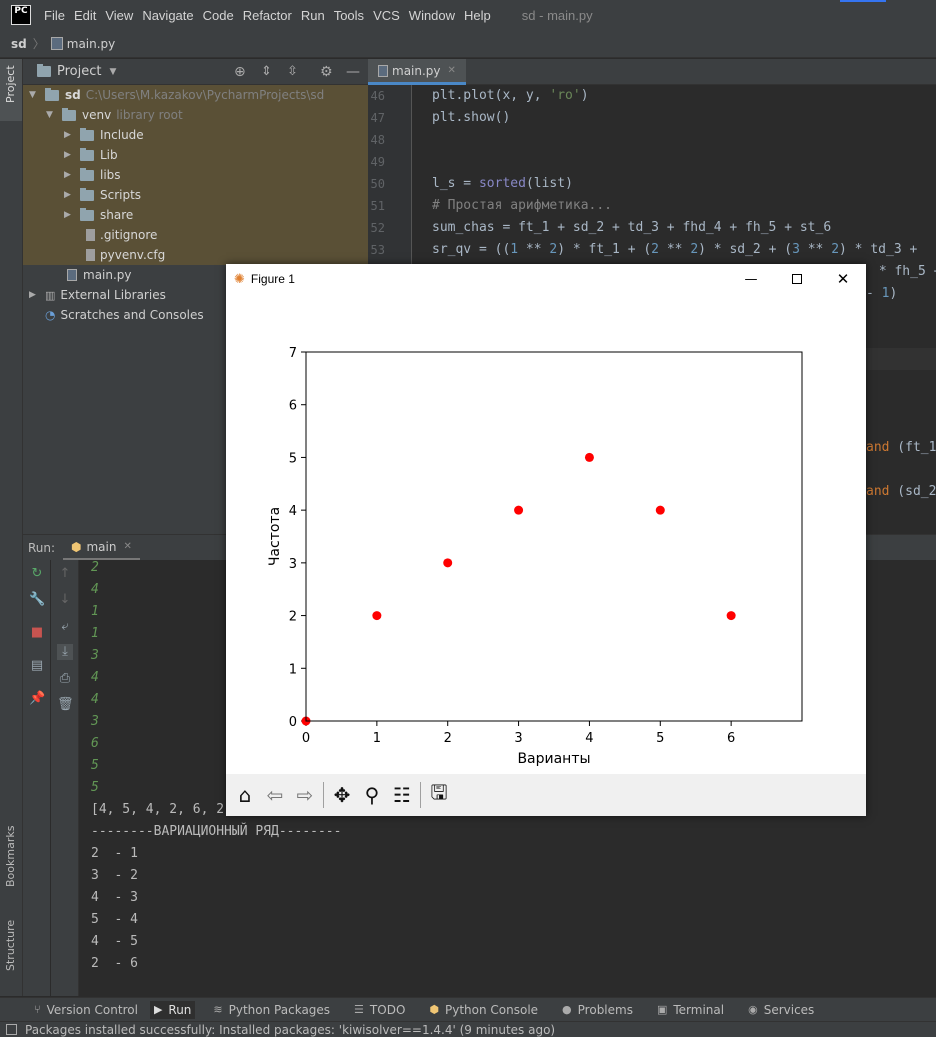 This screenshot has width=936, height=1037. What do you see at coordinates (797, 279) in the screenshot?
I see `maximize-button` at bounding box center [797, 279].